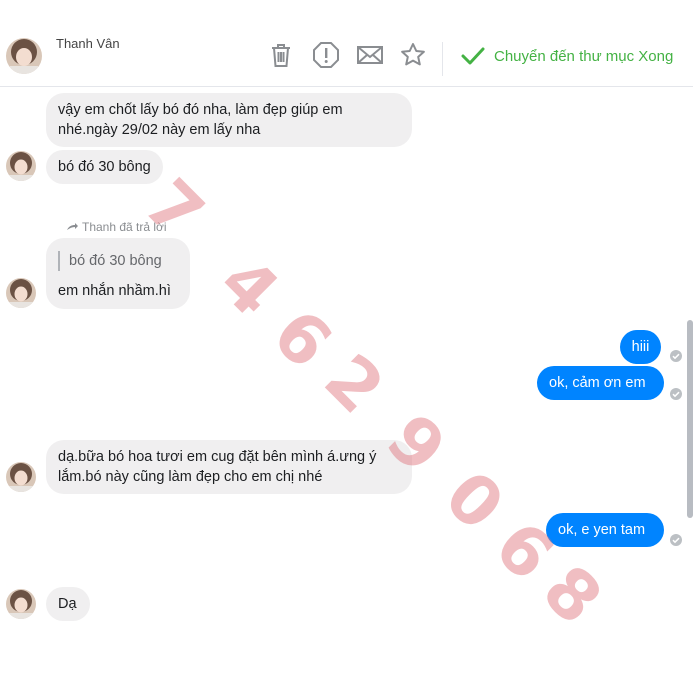 This screenshot has height=693, width=693. Describe the element at coordinates (24, 56) in the screenshot. I see `contact-avatar` at that location.